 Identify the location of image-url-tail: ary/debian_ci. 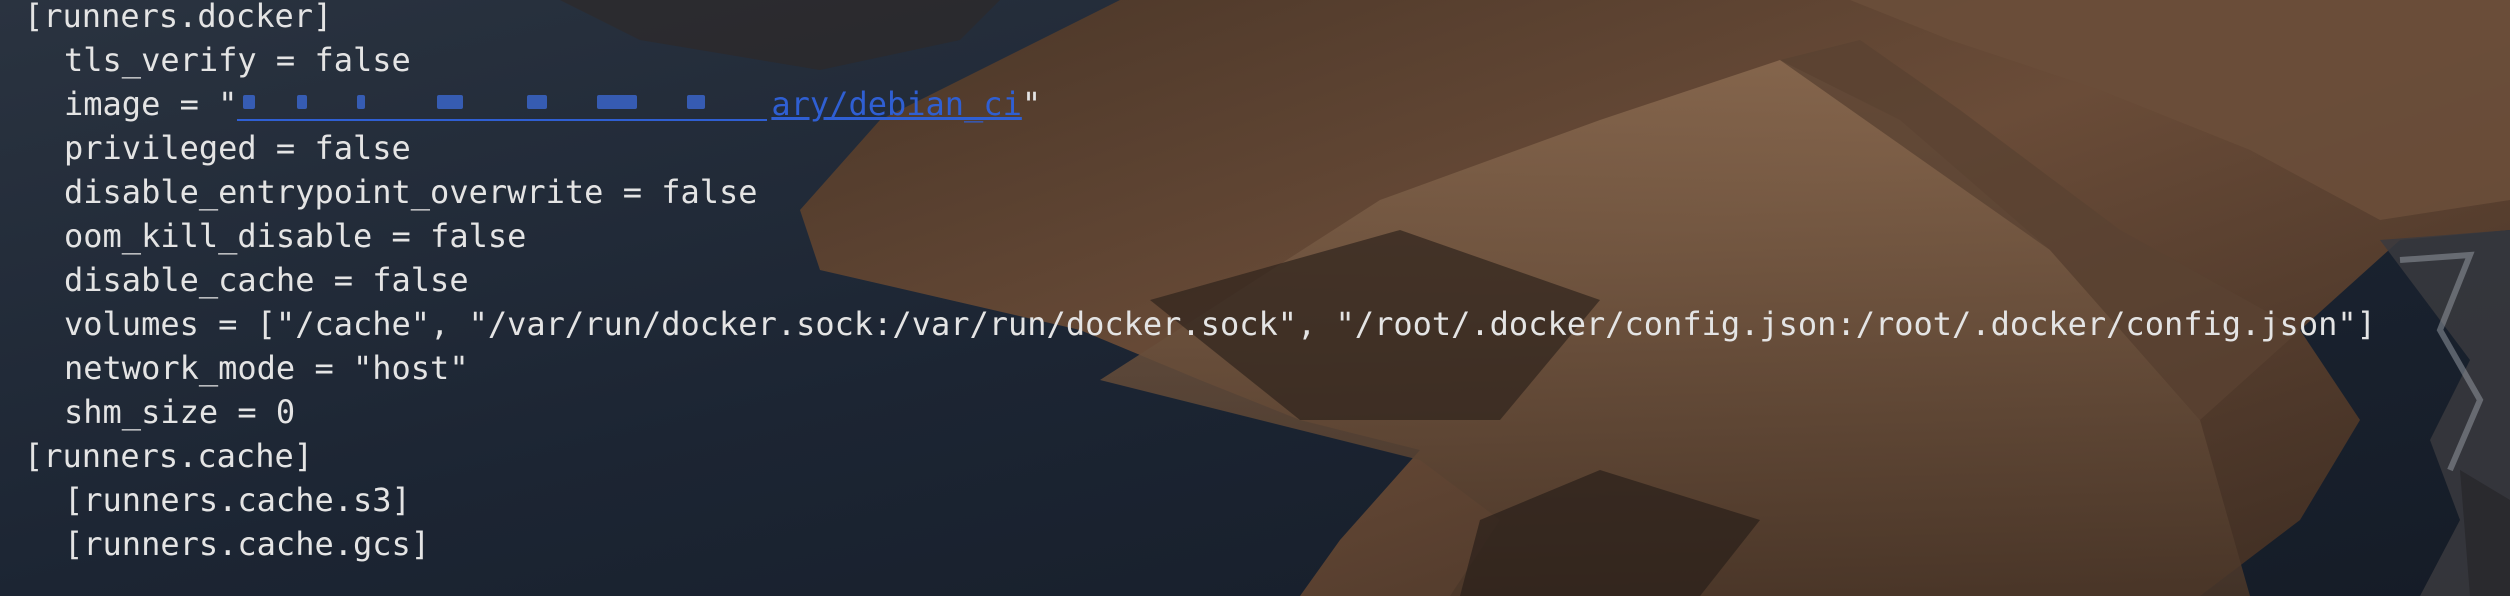
(896, 104).